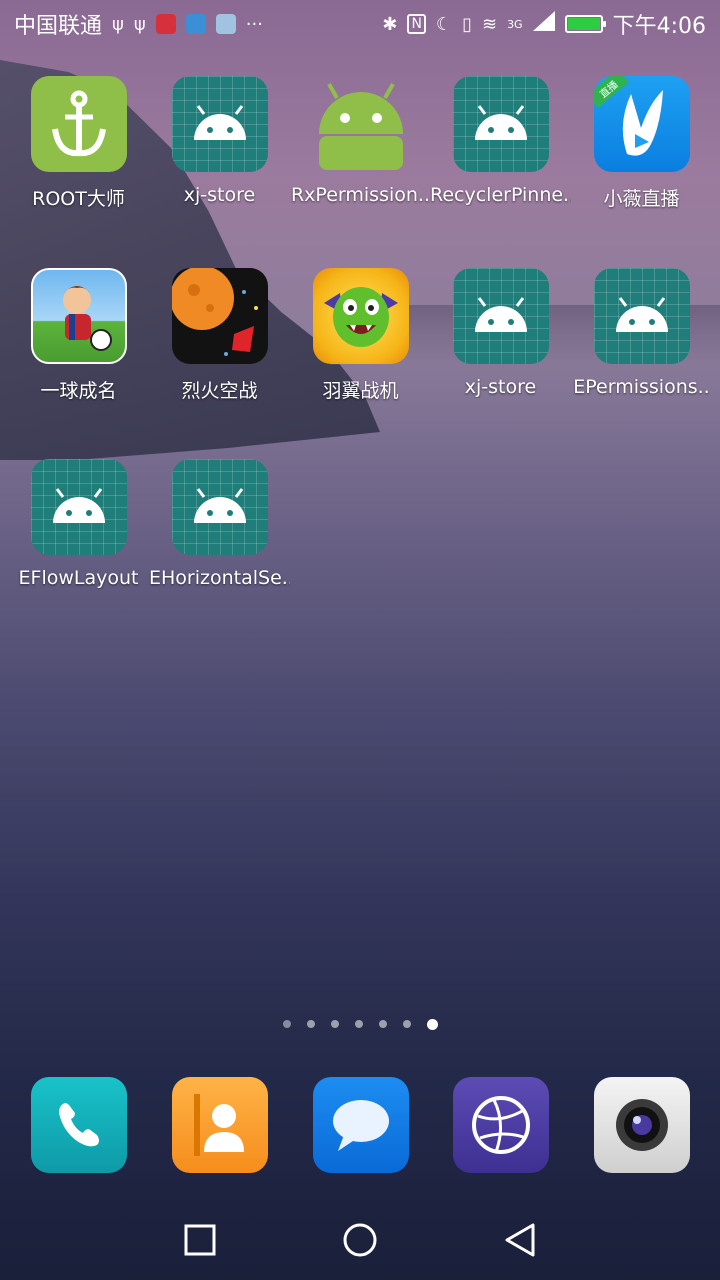 Image resolution: width=720 pixels, height=1280 pixels. I want to click on carrier-label: 中国联通, so click(58, 26).